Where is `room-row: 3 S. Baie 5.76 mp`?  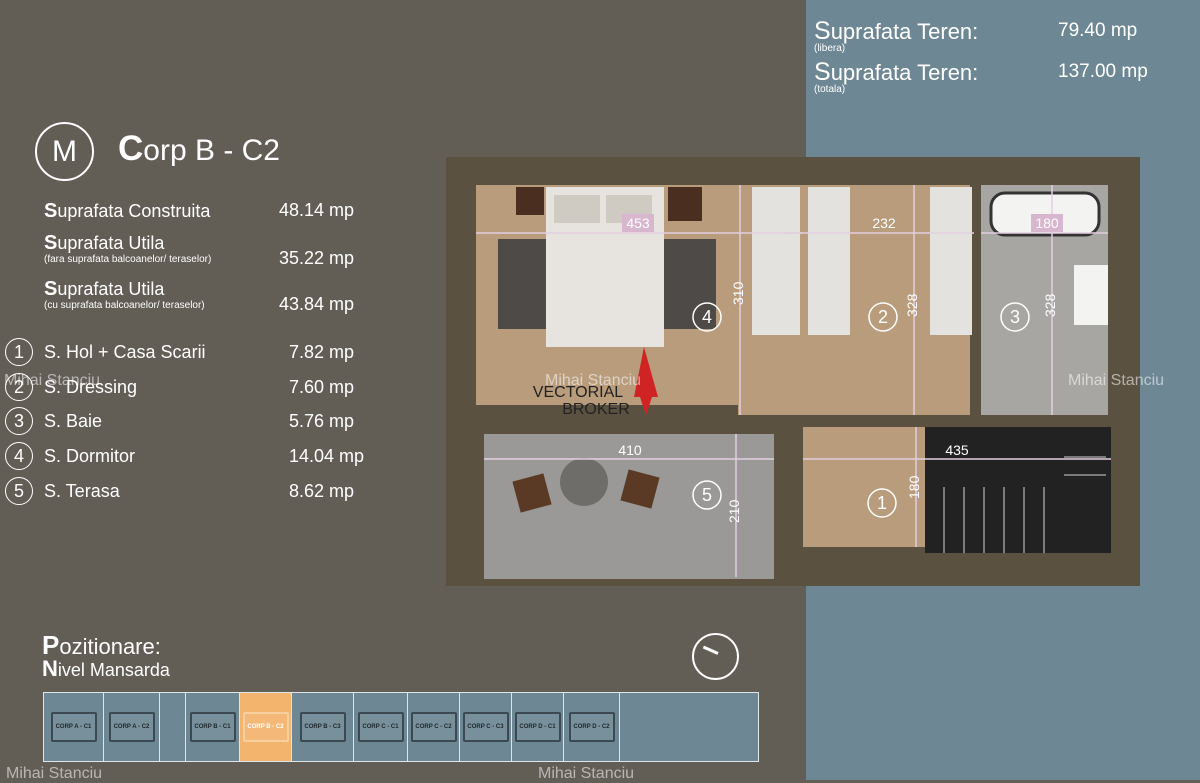 room-row: 3 S. Baie 5.76 mp is located at coordinates (190, 424).